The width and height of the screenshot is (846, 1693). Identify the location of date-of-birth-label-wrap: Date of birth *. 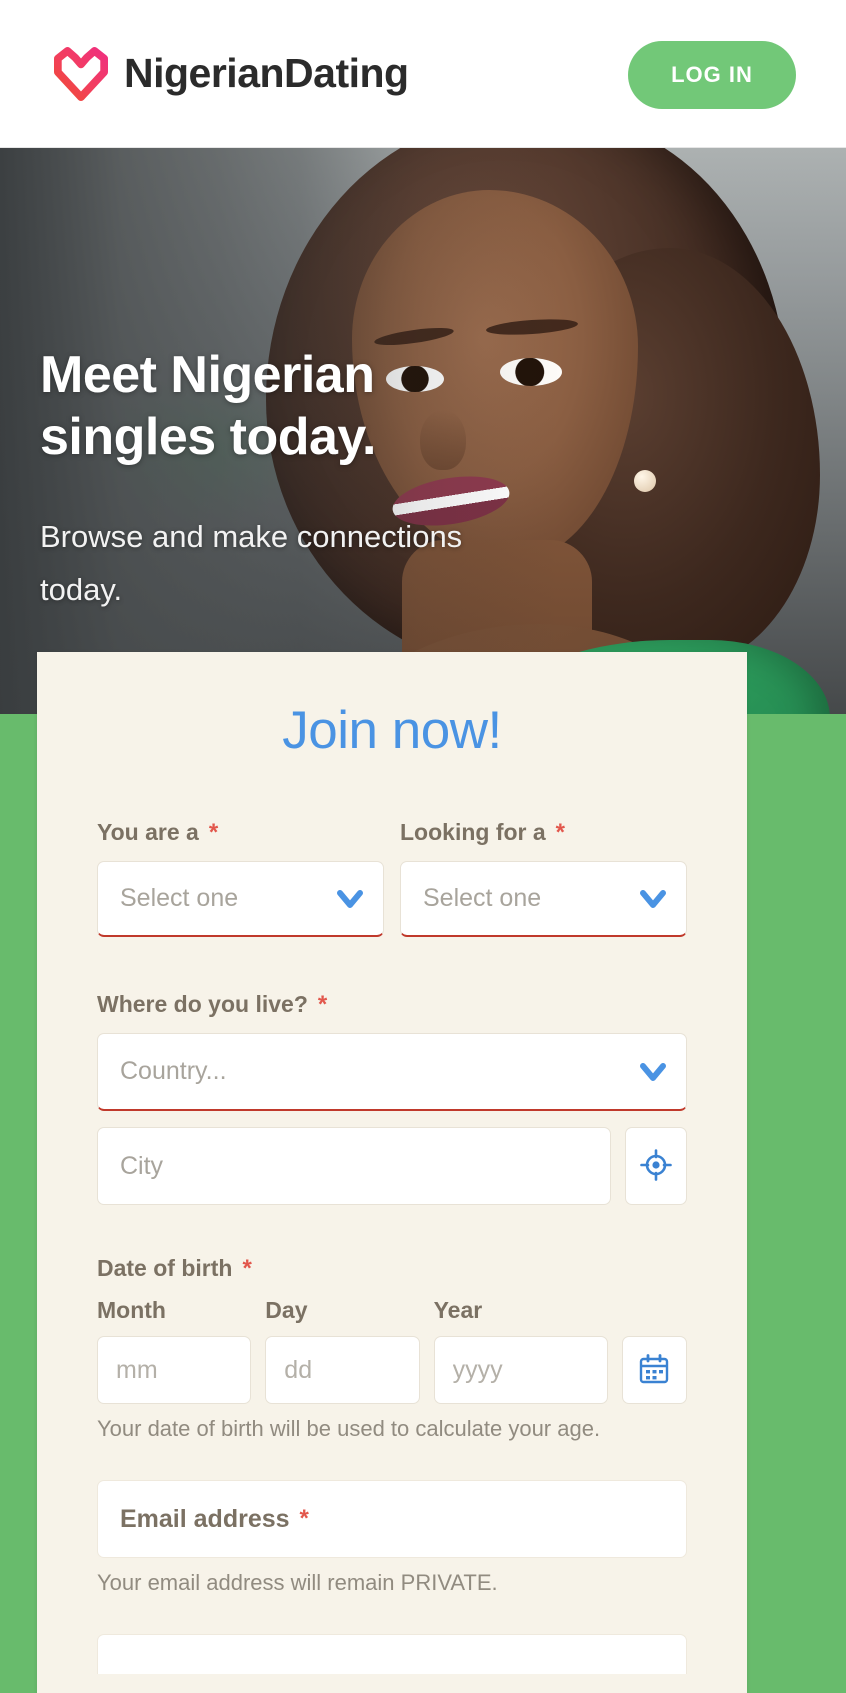
(392, 1269).